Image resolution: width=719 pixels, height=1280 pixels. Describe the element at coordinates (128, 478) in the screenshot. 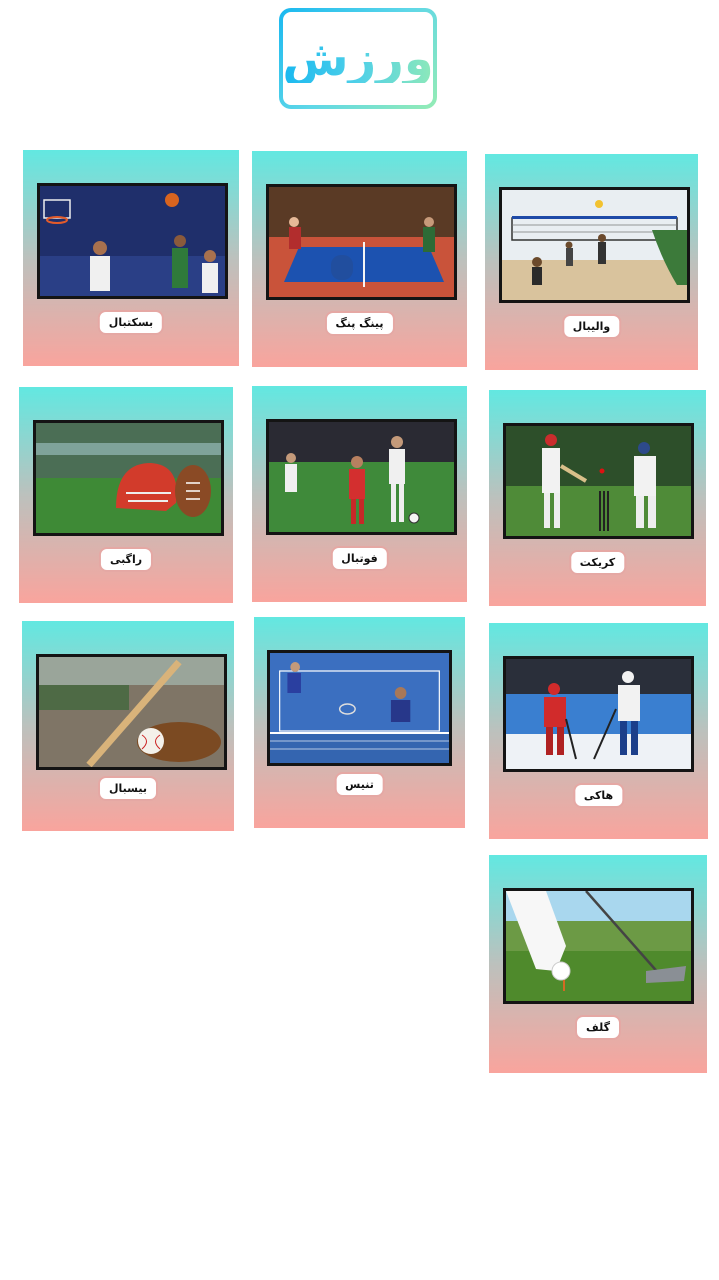

I see `rugby-photo` at that location.